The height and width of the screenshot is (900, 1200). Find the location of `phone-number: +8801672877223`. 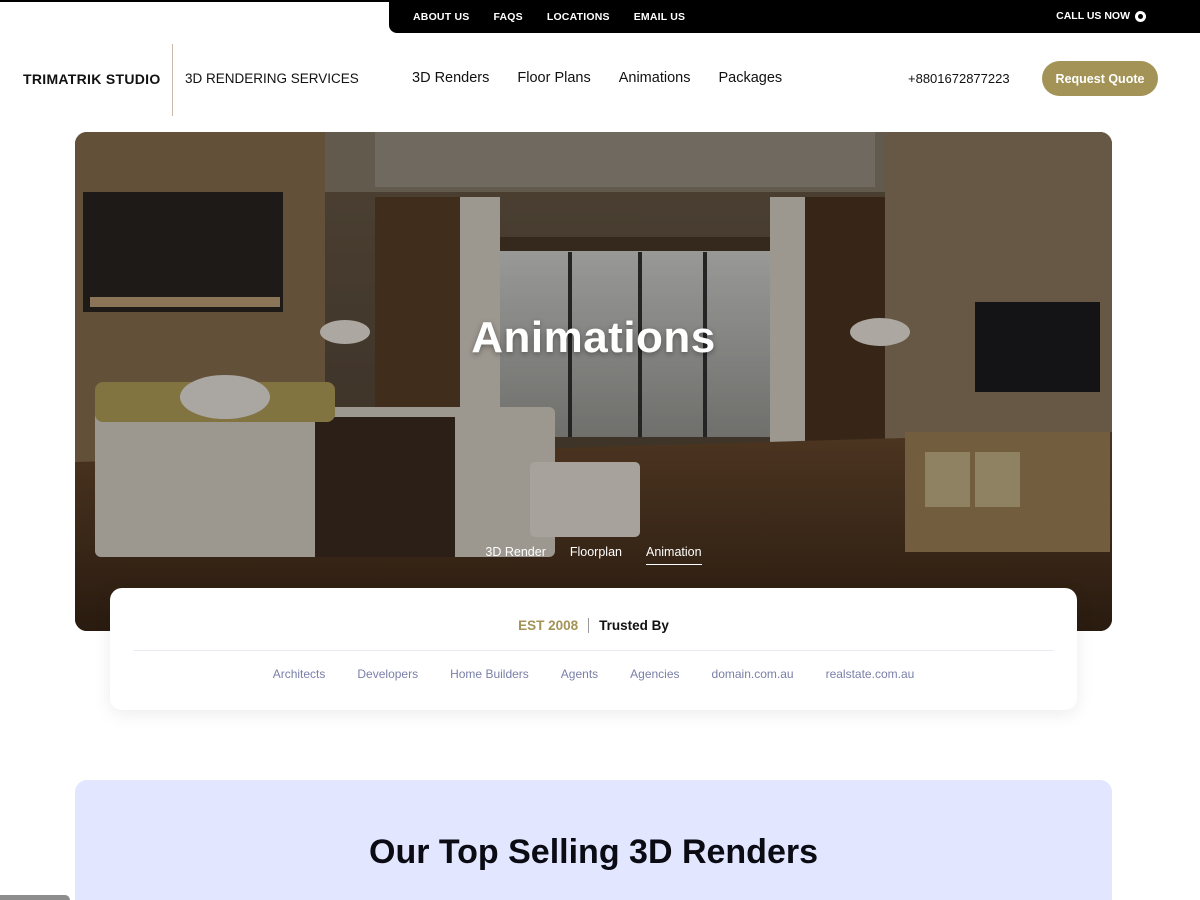

phone-number: +8801672877223 is located at coordinates (959, 78).